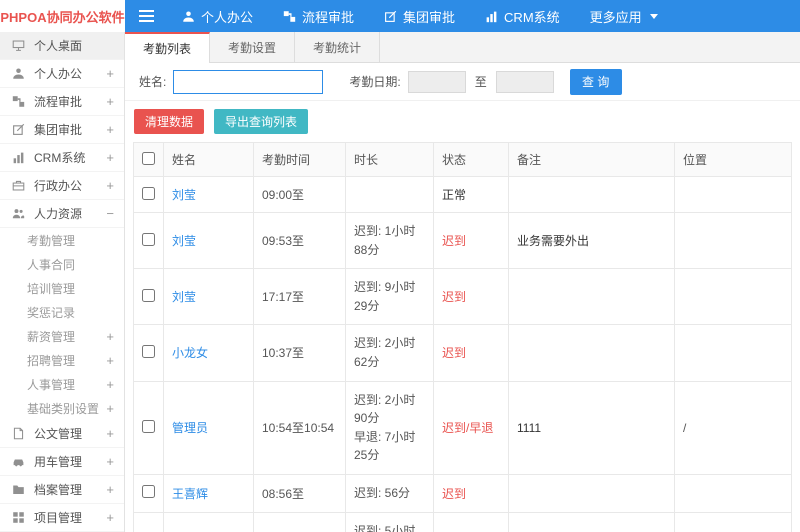 The height and width of the screenshot is (532, 800). What do you see at coordinates (591, 194) in the screenshot?
I see `row-remark` at bounding box center [591, 194].